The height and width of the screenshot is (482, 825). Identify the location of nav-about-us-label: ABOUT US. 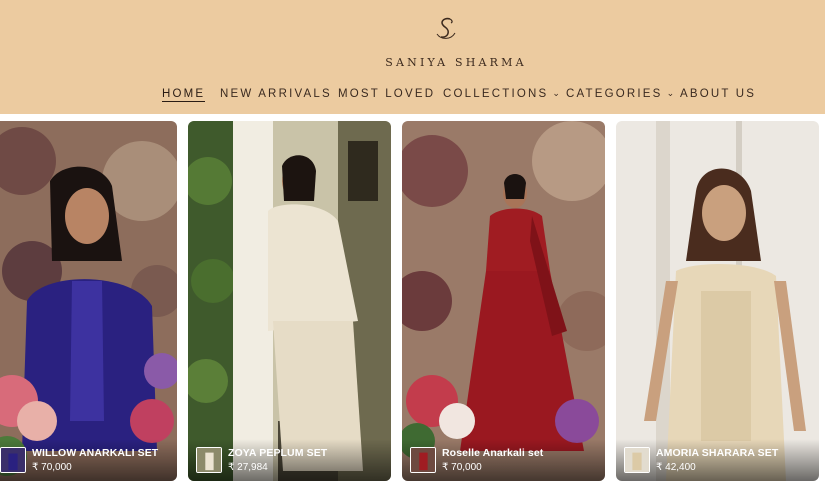
(718, 94).